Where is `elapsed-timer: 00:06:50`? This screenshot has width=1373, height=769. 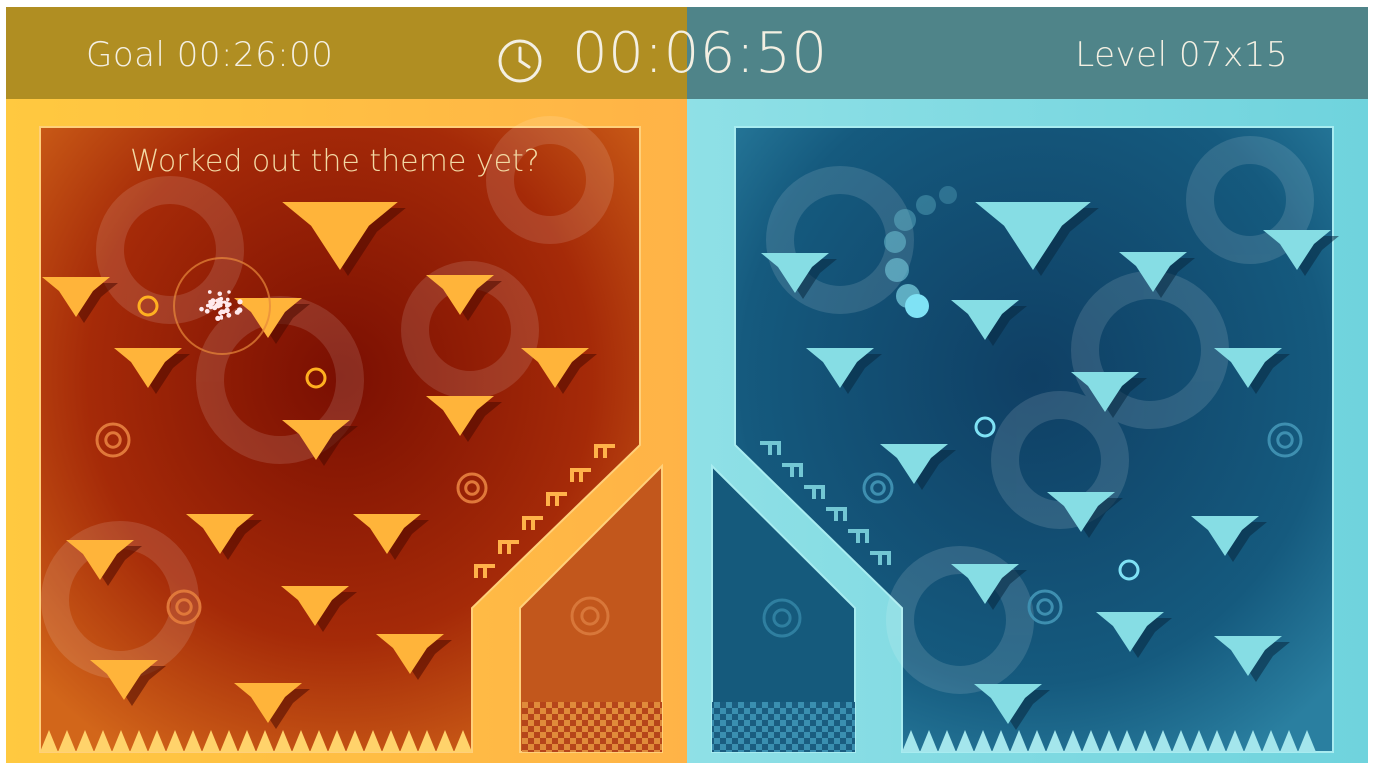
elapsed-timer: 00:06:50 is located at coordinates (700, 53).